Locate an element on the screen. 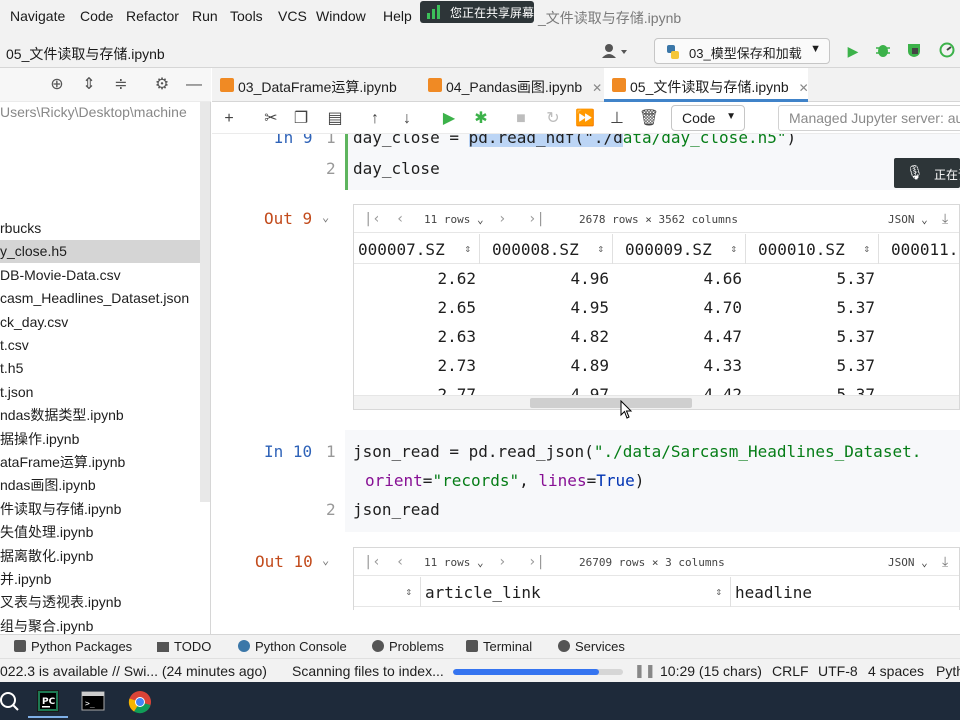 This screenshot has height=720, width=960. project-tree-item: ck_day.csv is located at coordinates (105, 322).